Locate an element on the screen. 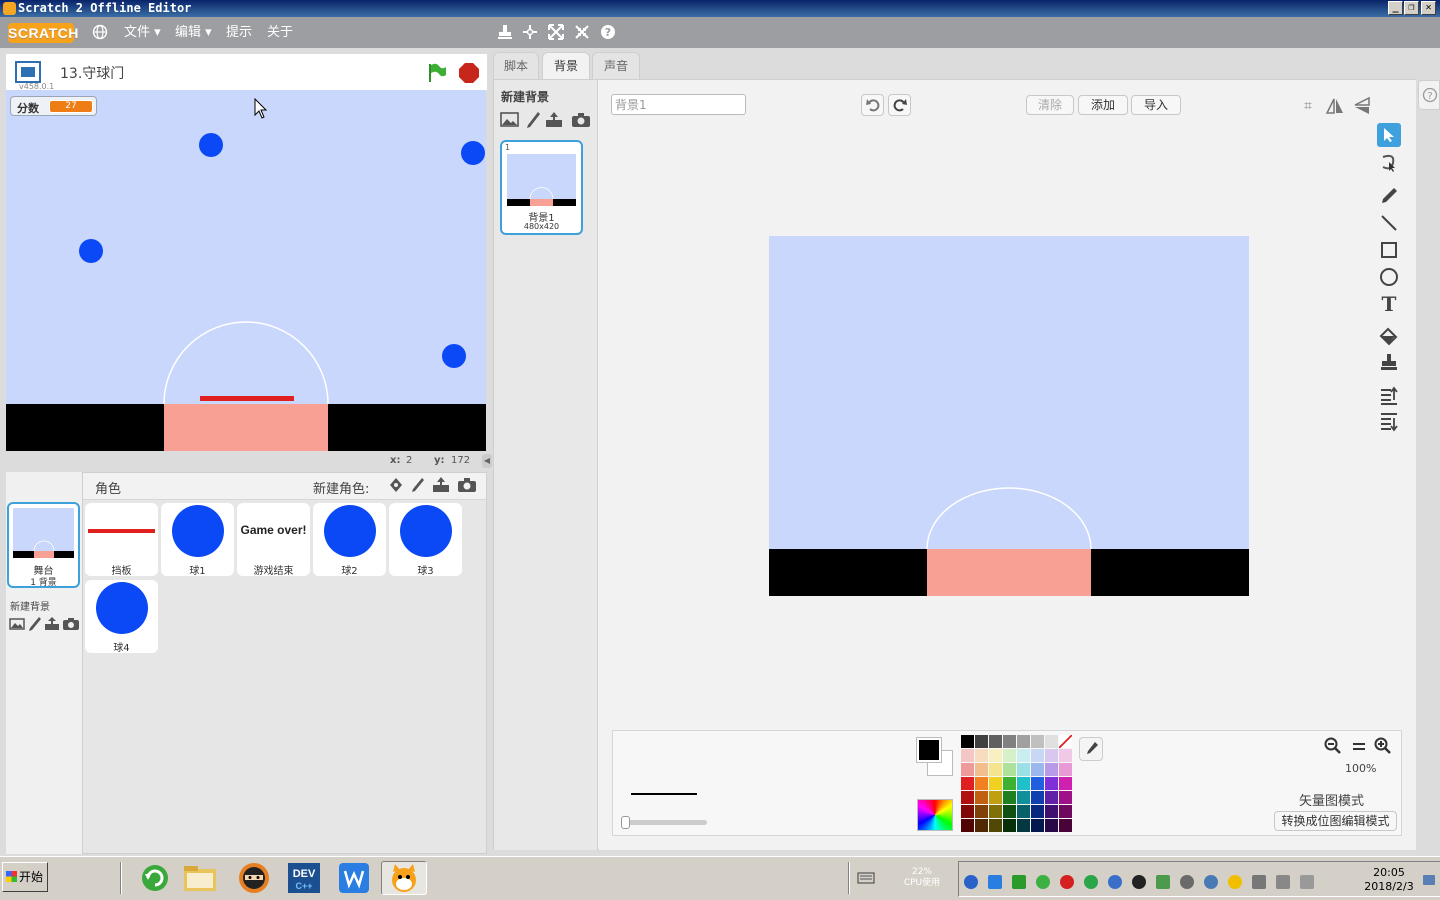  project-name-field: 13.守球门 is located at coordinates (92, 73).